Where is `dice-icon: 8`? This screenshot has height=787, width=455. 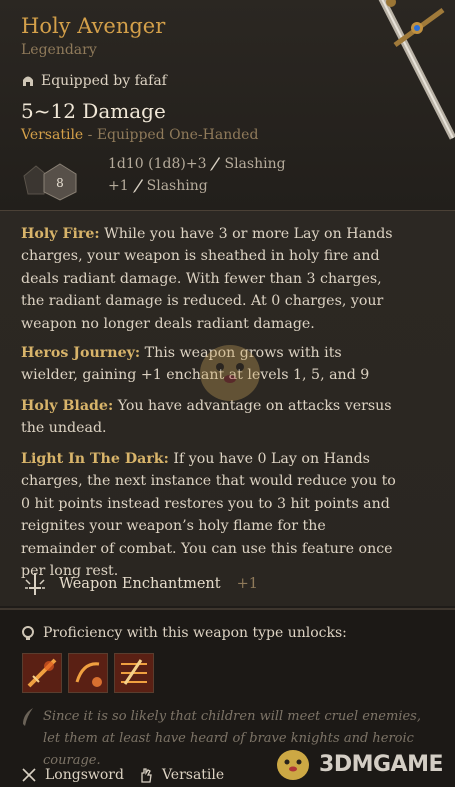 dice-icon: 8 is located at coordinates (50, 182).